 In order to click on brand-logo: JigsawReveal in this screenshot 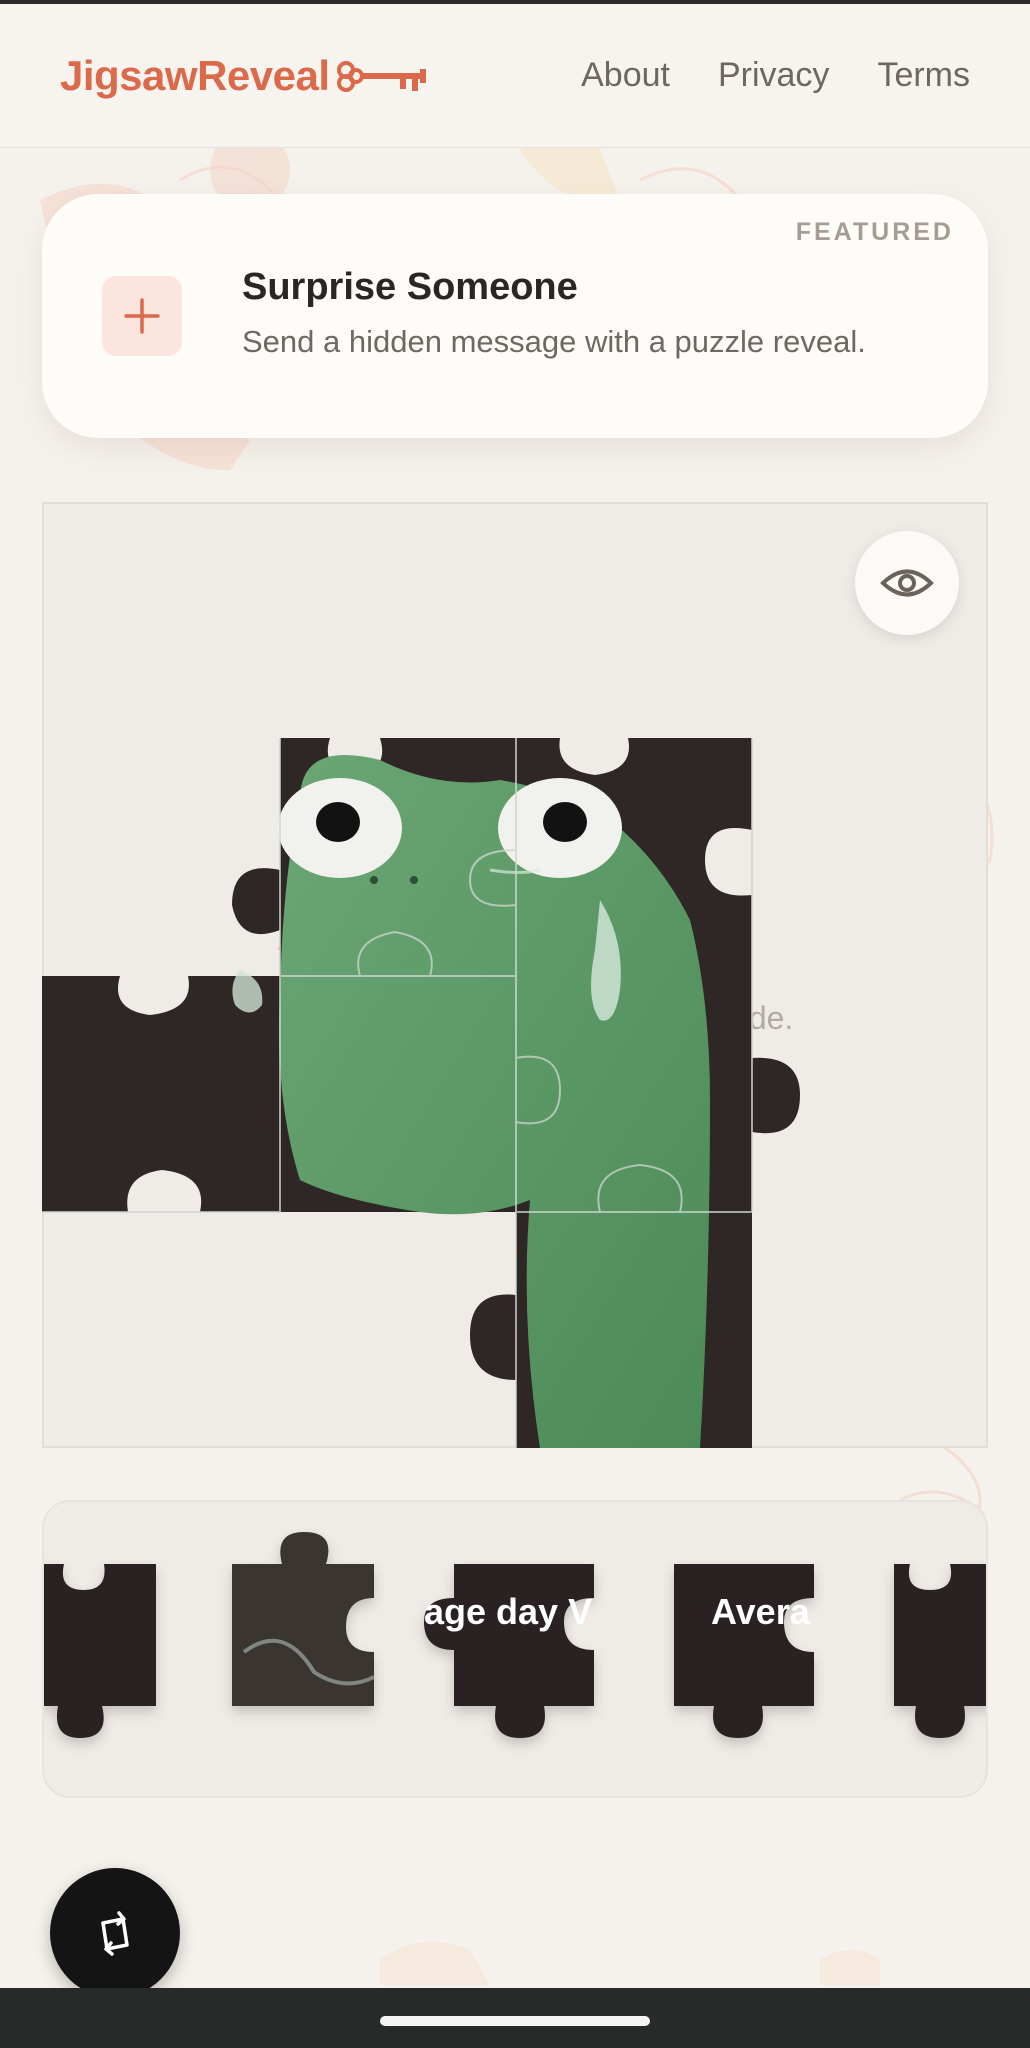, I will do `click(245, 76)`.